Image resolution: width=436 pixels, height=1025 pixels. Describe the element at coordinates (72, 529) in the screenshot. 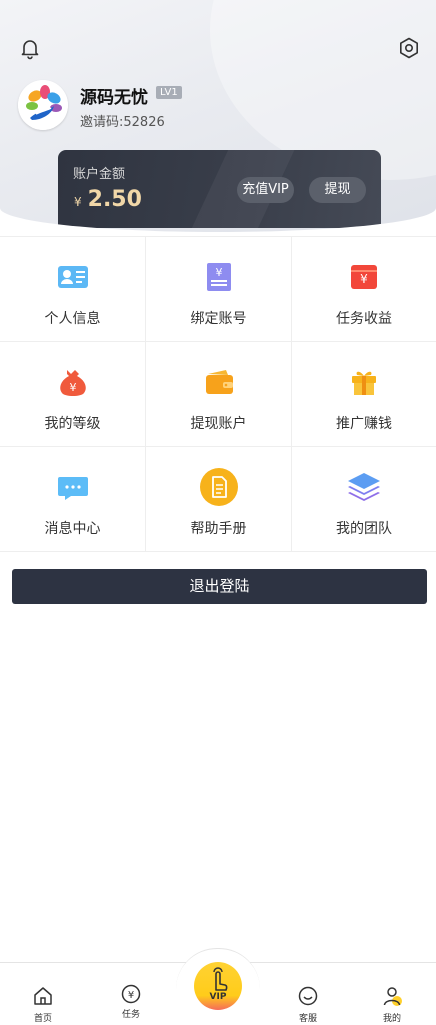

I see `menu-item-label: 消息中心` at that location.